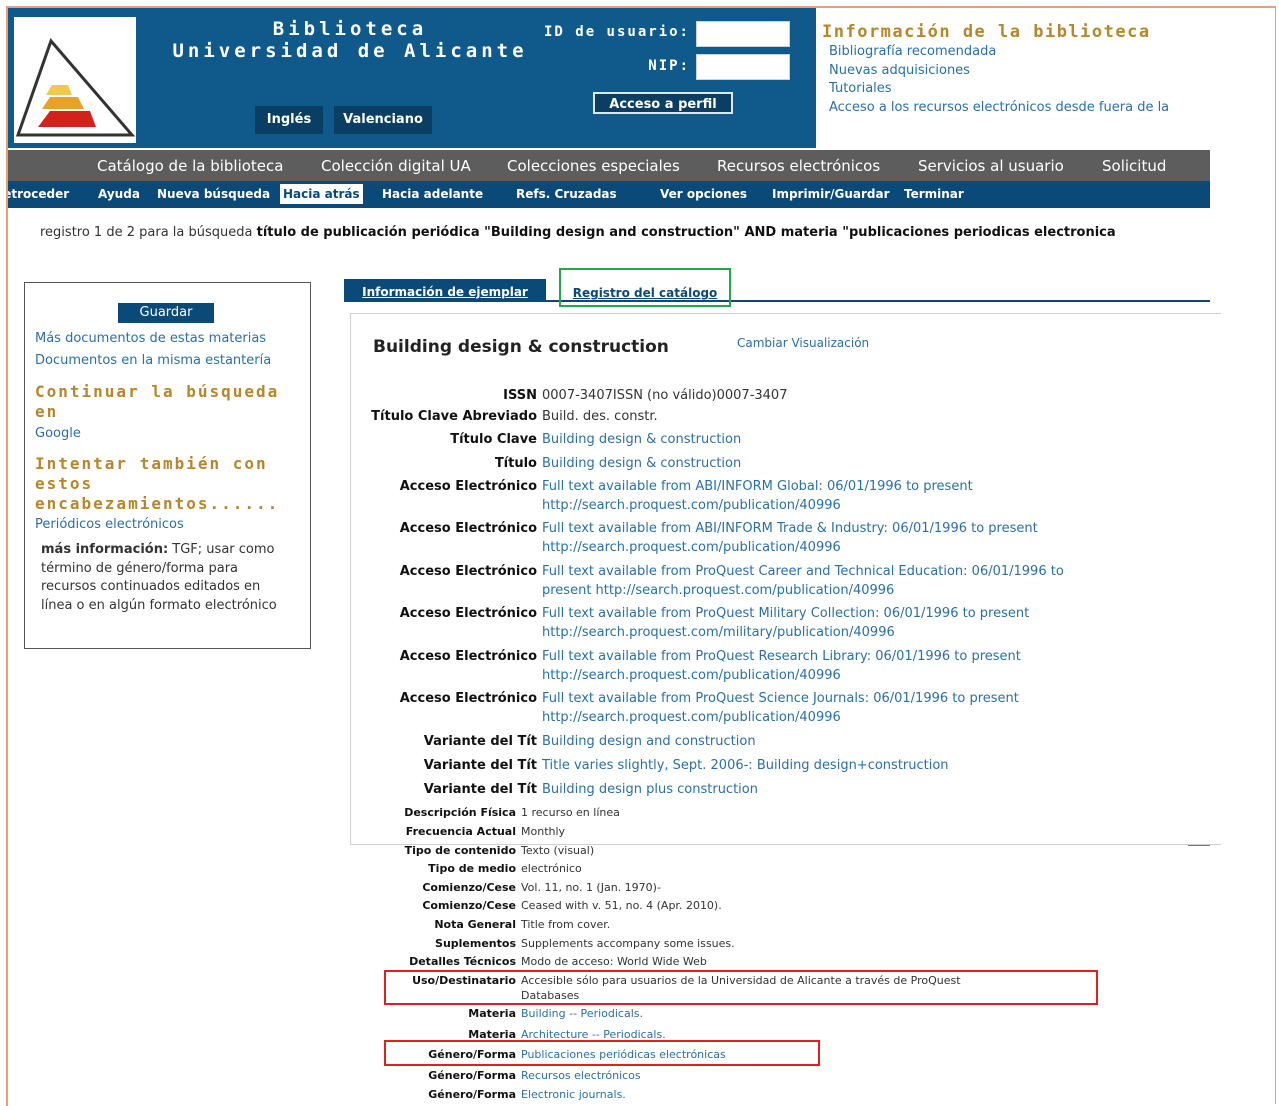 Image resolution: width=1279 pixels, height=1106 pixels. I want to click on access-profile-button: Acceso a perfil, so click(663, 103).